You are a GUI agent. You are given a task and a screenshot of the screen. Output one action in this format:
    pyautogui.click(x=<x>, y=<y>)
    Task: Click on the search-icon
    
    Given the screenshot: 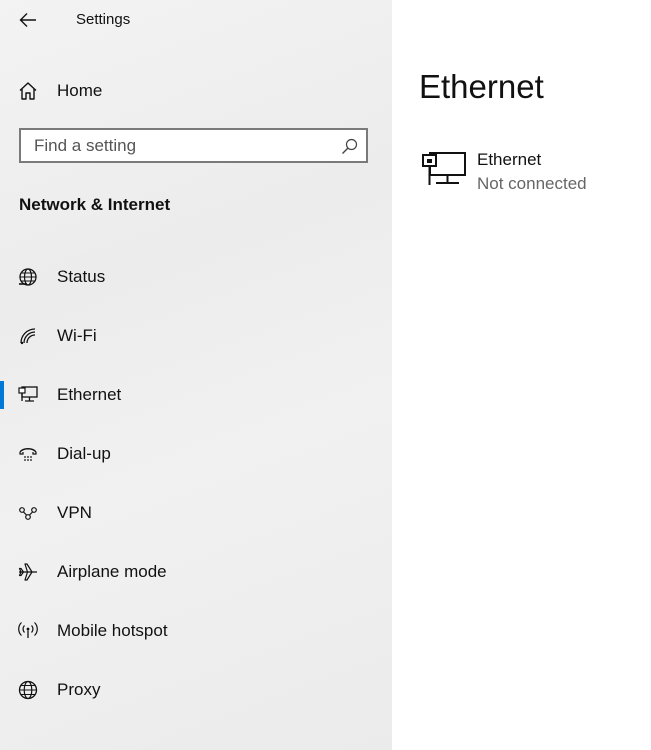 What is the action you would take?
    pyautogui.click(x=349, y=146)
    